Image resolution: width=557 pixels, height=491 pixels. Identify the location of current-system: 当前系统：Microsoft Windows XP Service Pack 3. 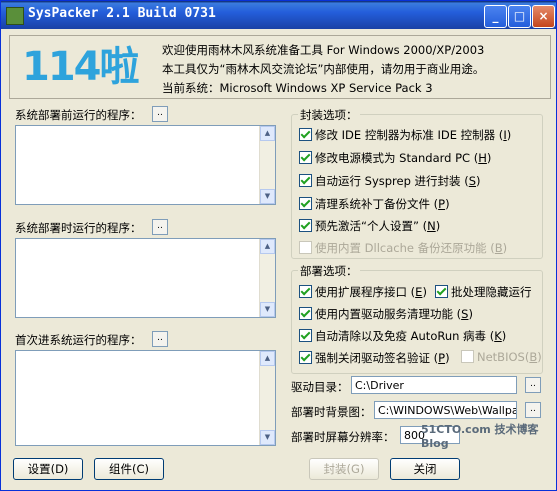
(297, 88).